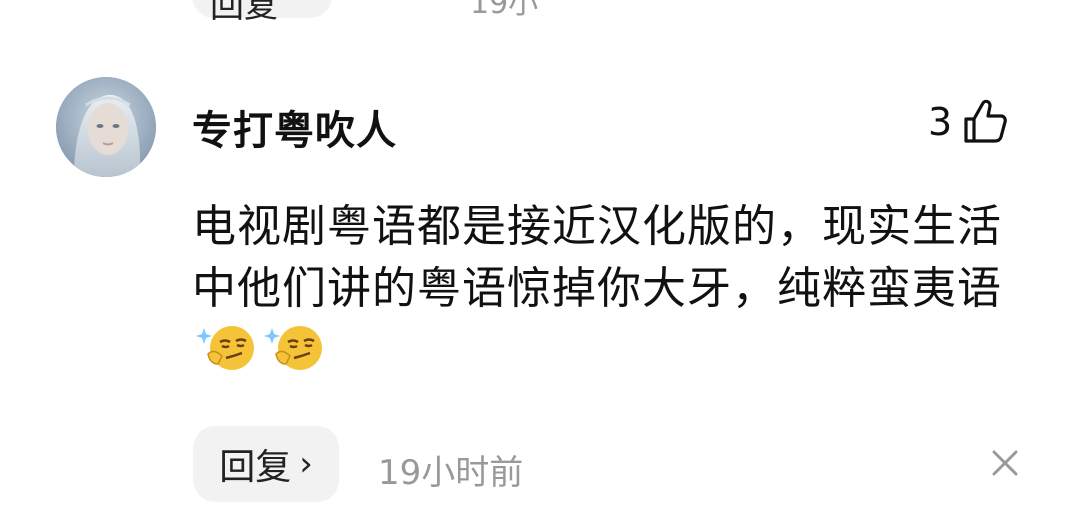 The image size is (1080, 526). Describe the element at coordinates (1005, 463) in the screenshot. I see `close-icon` at that location.